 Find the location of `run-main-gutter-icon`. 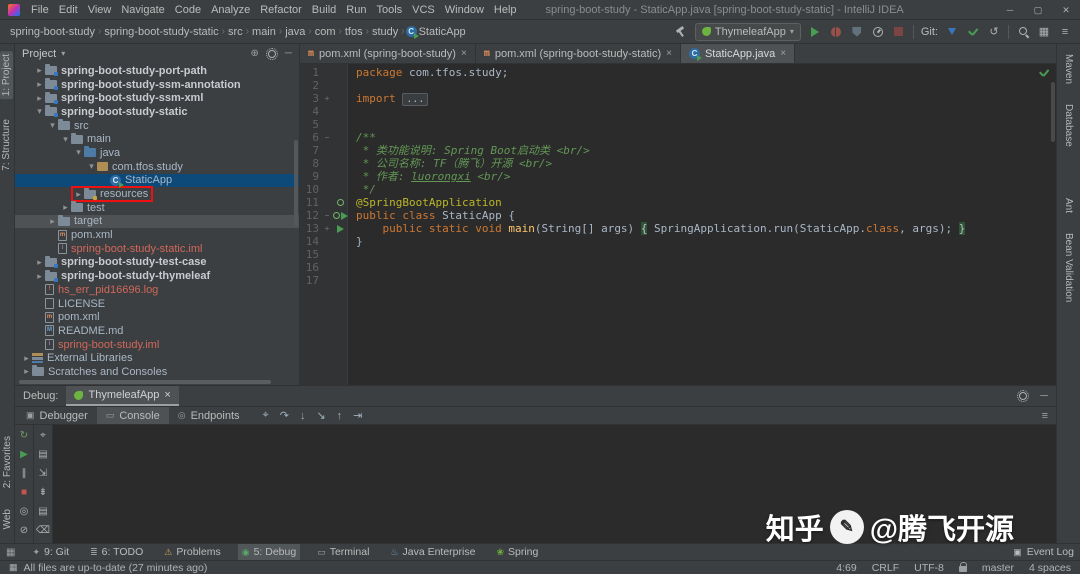

run-main-gutter-icon is located at coordinates (340, 228).